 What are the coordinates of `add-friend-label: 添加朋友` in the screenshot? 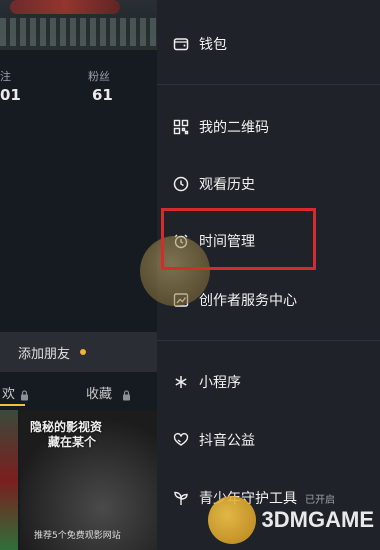 It's located at (44, 354).